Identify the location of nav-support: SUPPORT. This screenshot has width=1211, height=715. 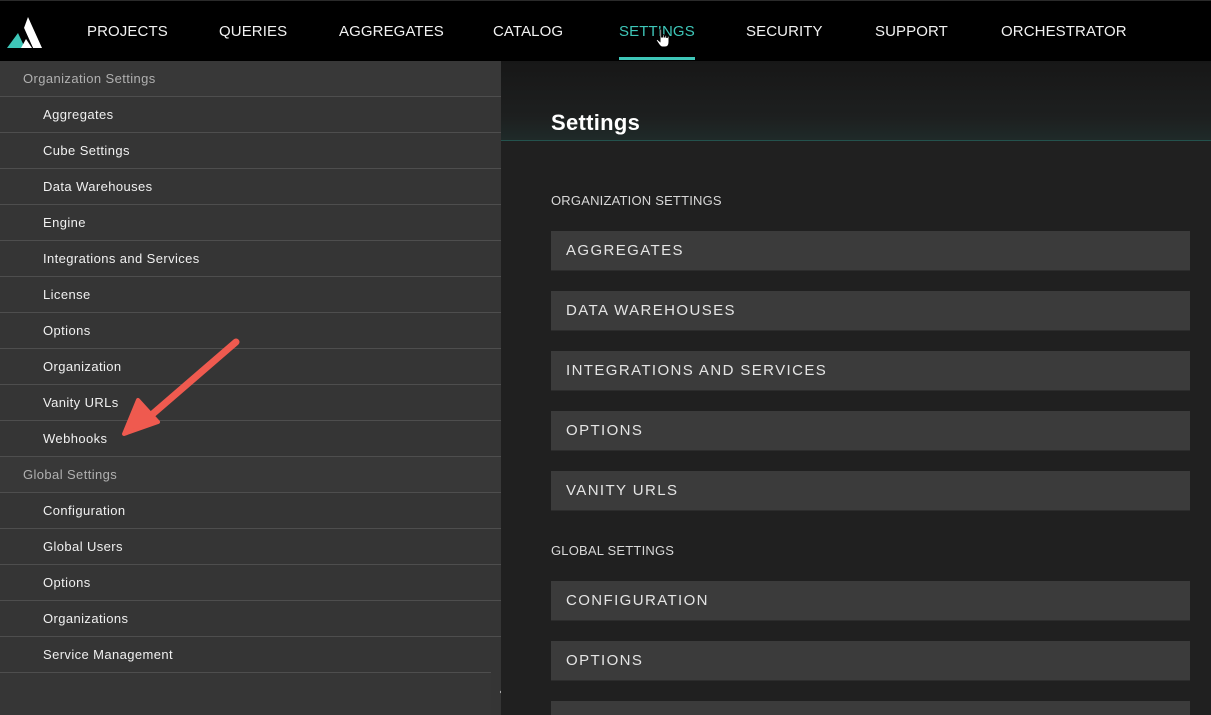
(911, 31).